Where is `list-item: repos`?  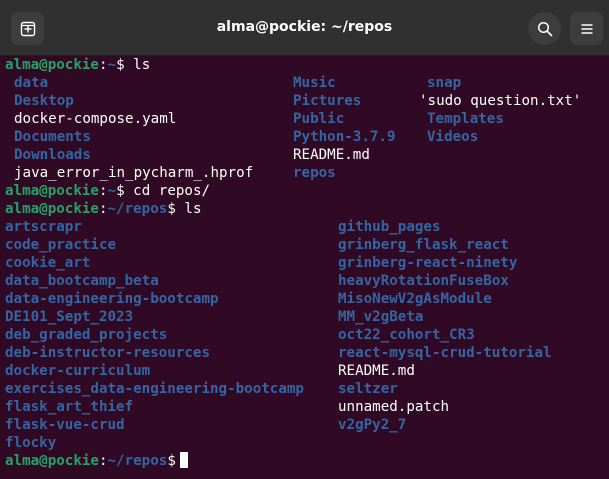
list-item: repos is located at coordinates (314, 173).